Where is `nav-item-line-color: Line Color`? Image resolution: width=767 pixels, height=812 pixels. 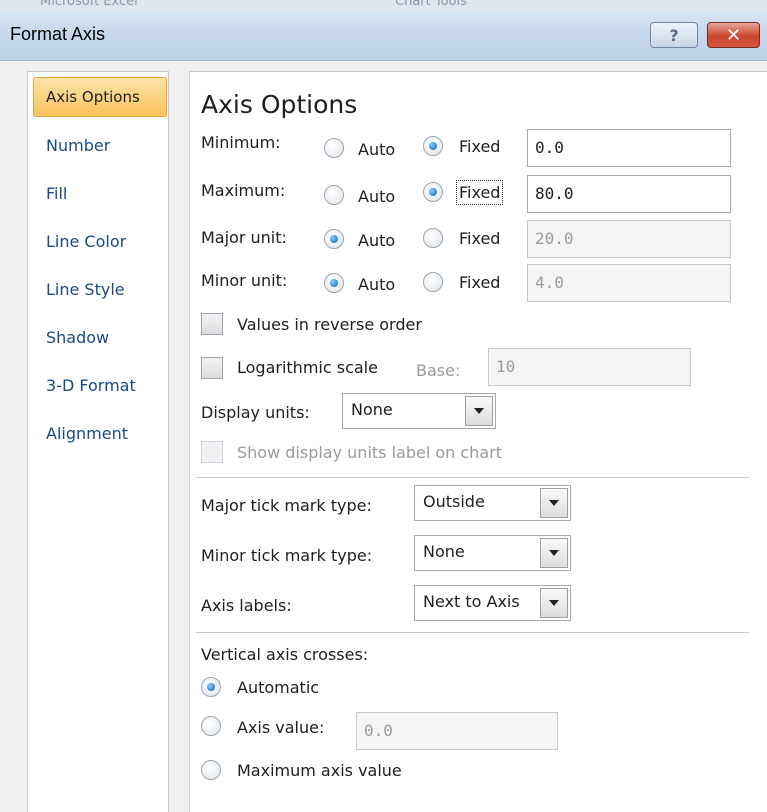 nav-item-line-color: Line Color is located at coordinates (86, 241).